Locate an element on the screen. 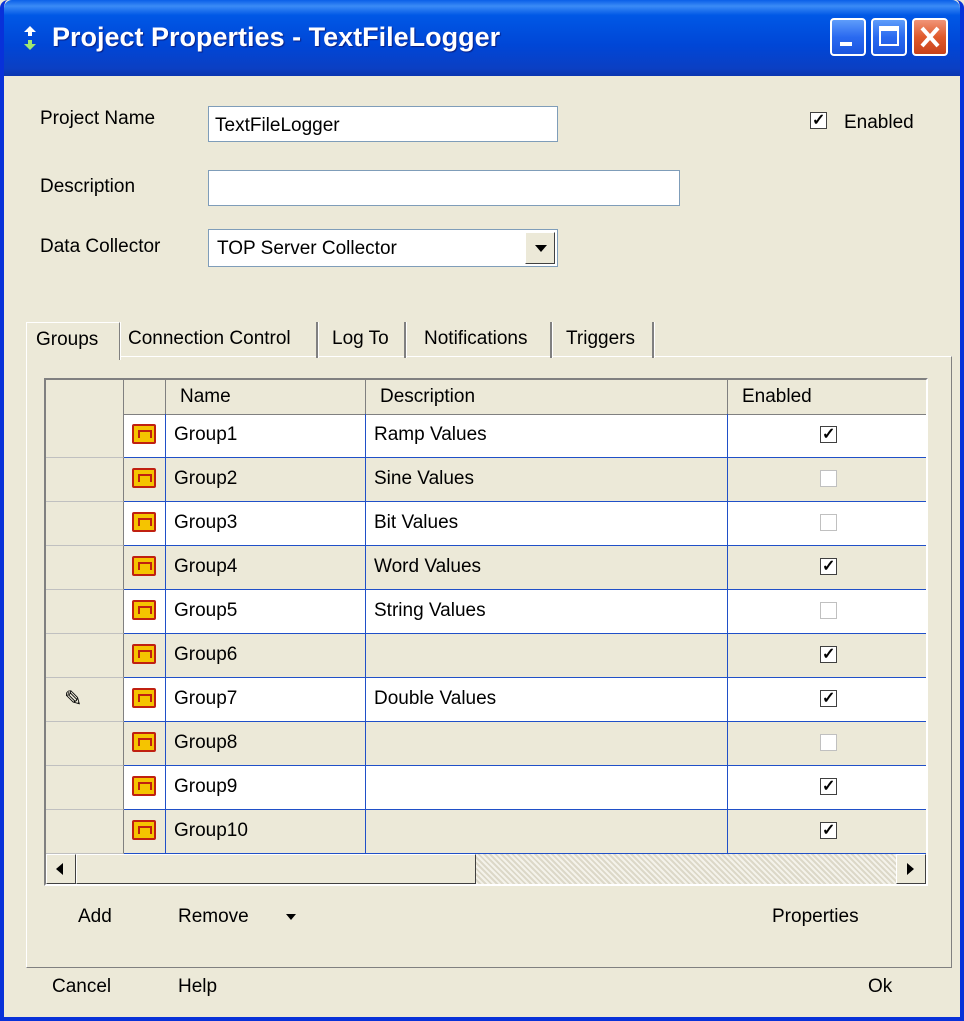 The height and width of the screenshot is (1021, 964). scroll-left-icon is located at coordinates (61, 869).